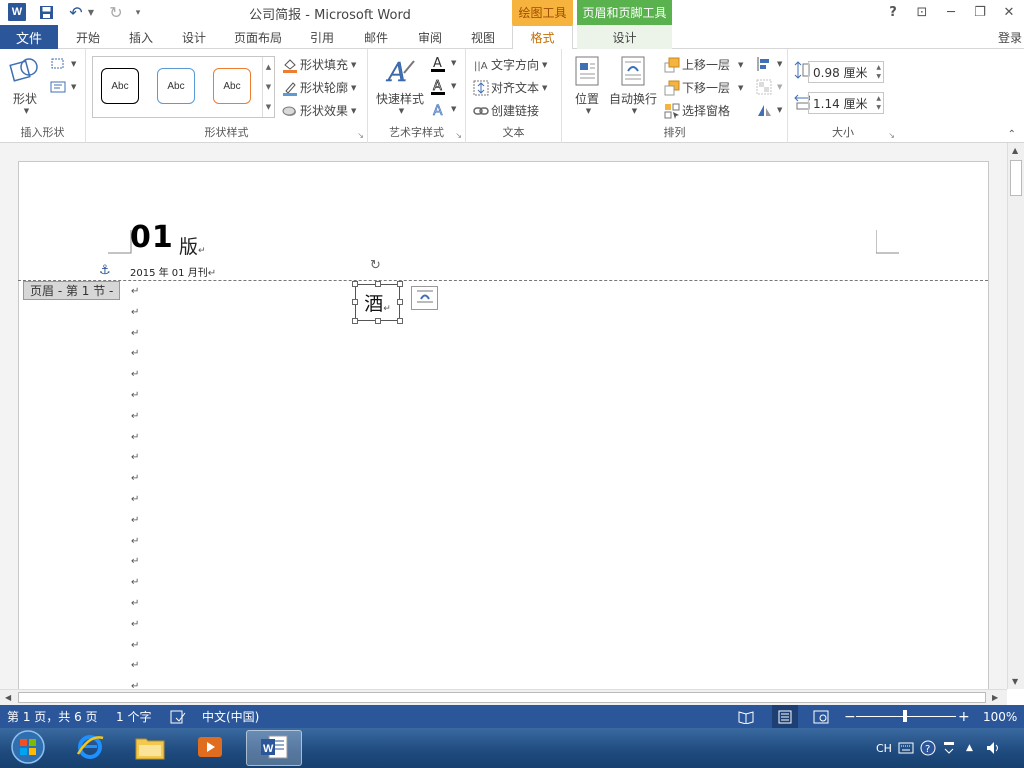 The image size is (1024, 768). Describe the element at coordinates (210, 748) in the screenshot. I see `taskbar-media-player` at that location.